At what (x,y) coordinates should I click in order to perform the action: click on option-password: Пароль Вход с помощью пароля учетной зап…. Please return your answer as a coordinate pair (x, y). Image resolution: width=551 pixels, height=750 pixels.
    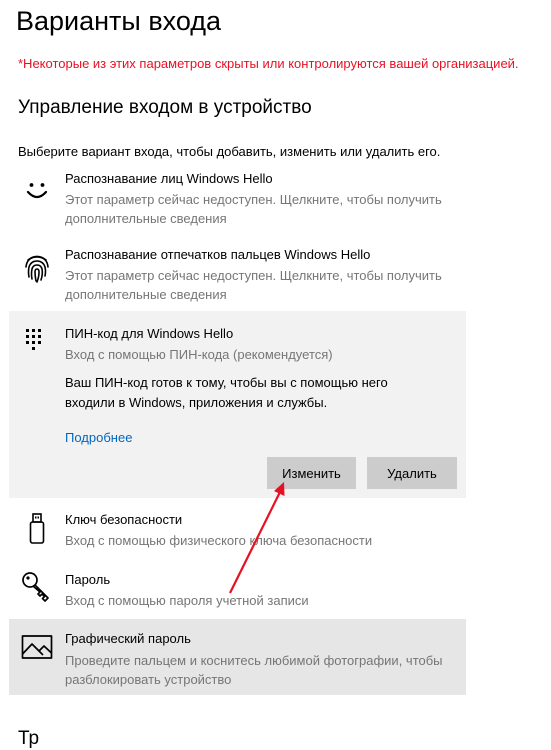
    Looking at the image, I should click on (237, 590).